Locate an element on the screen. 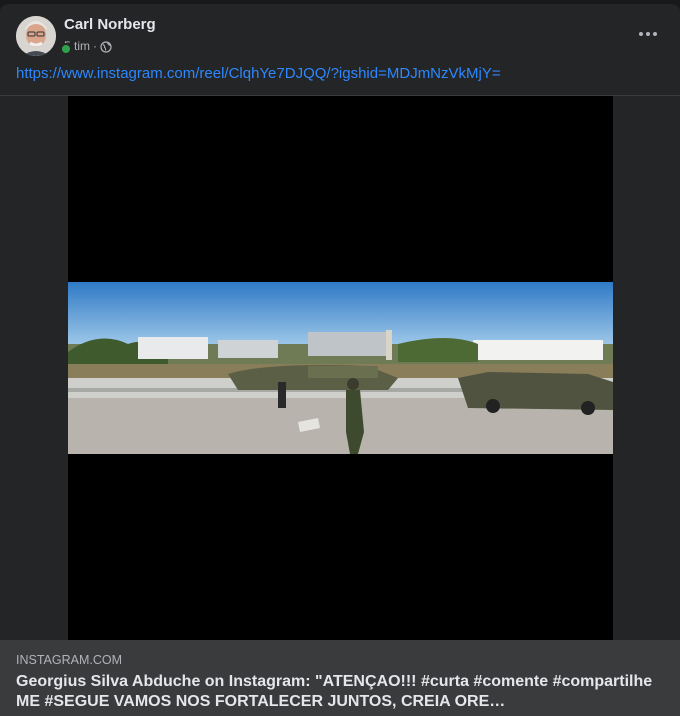  more-options-button is located at coordinates (648, 34).